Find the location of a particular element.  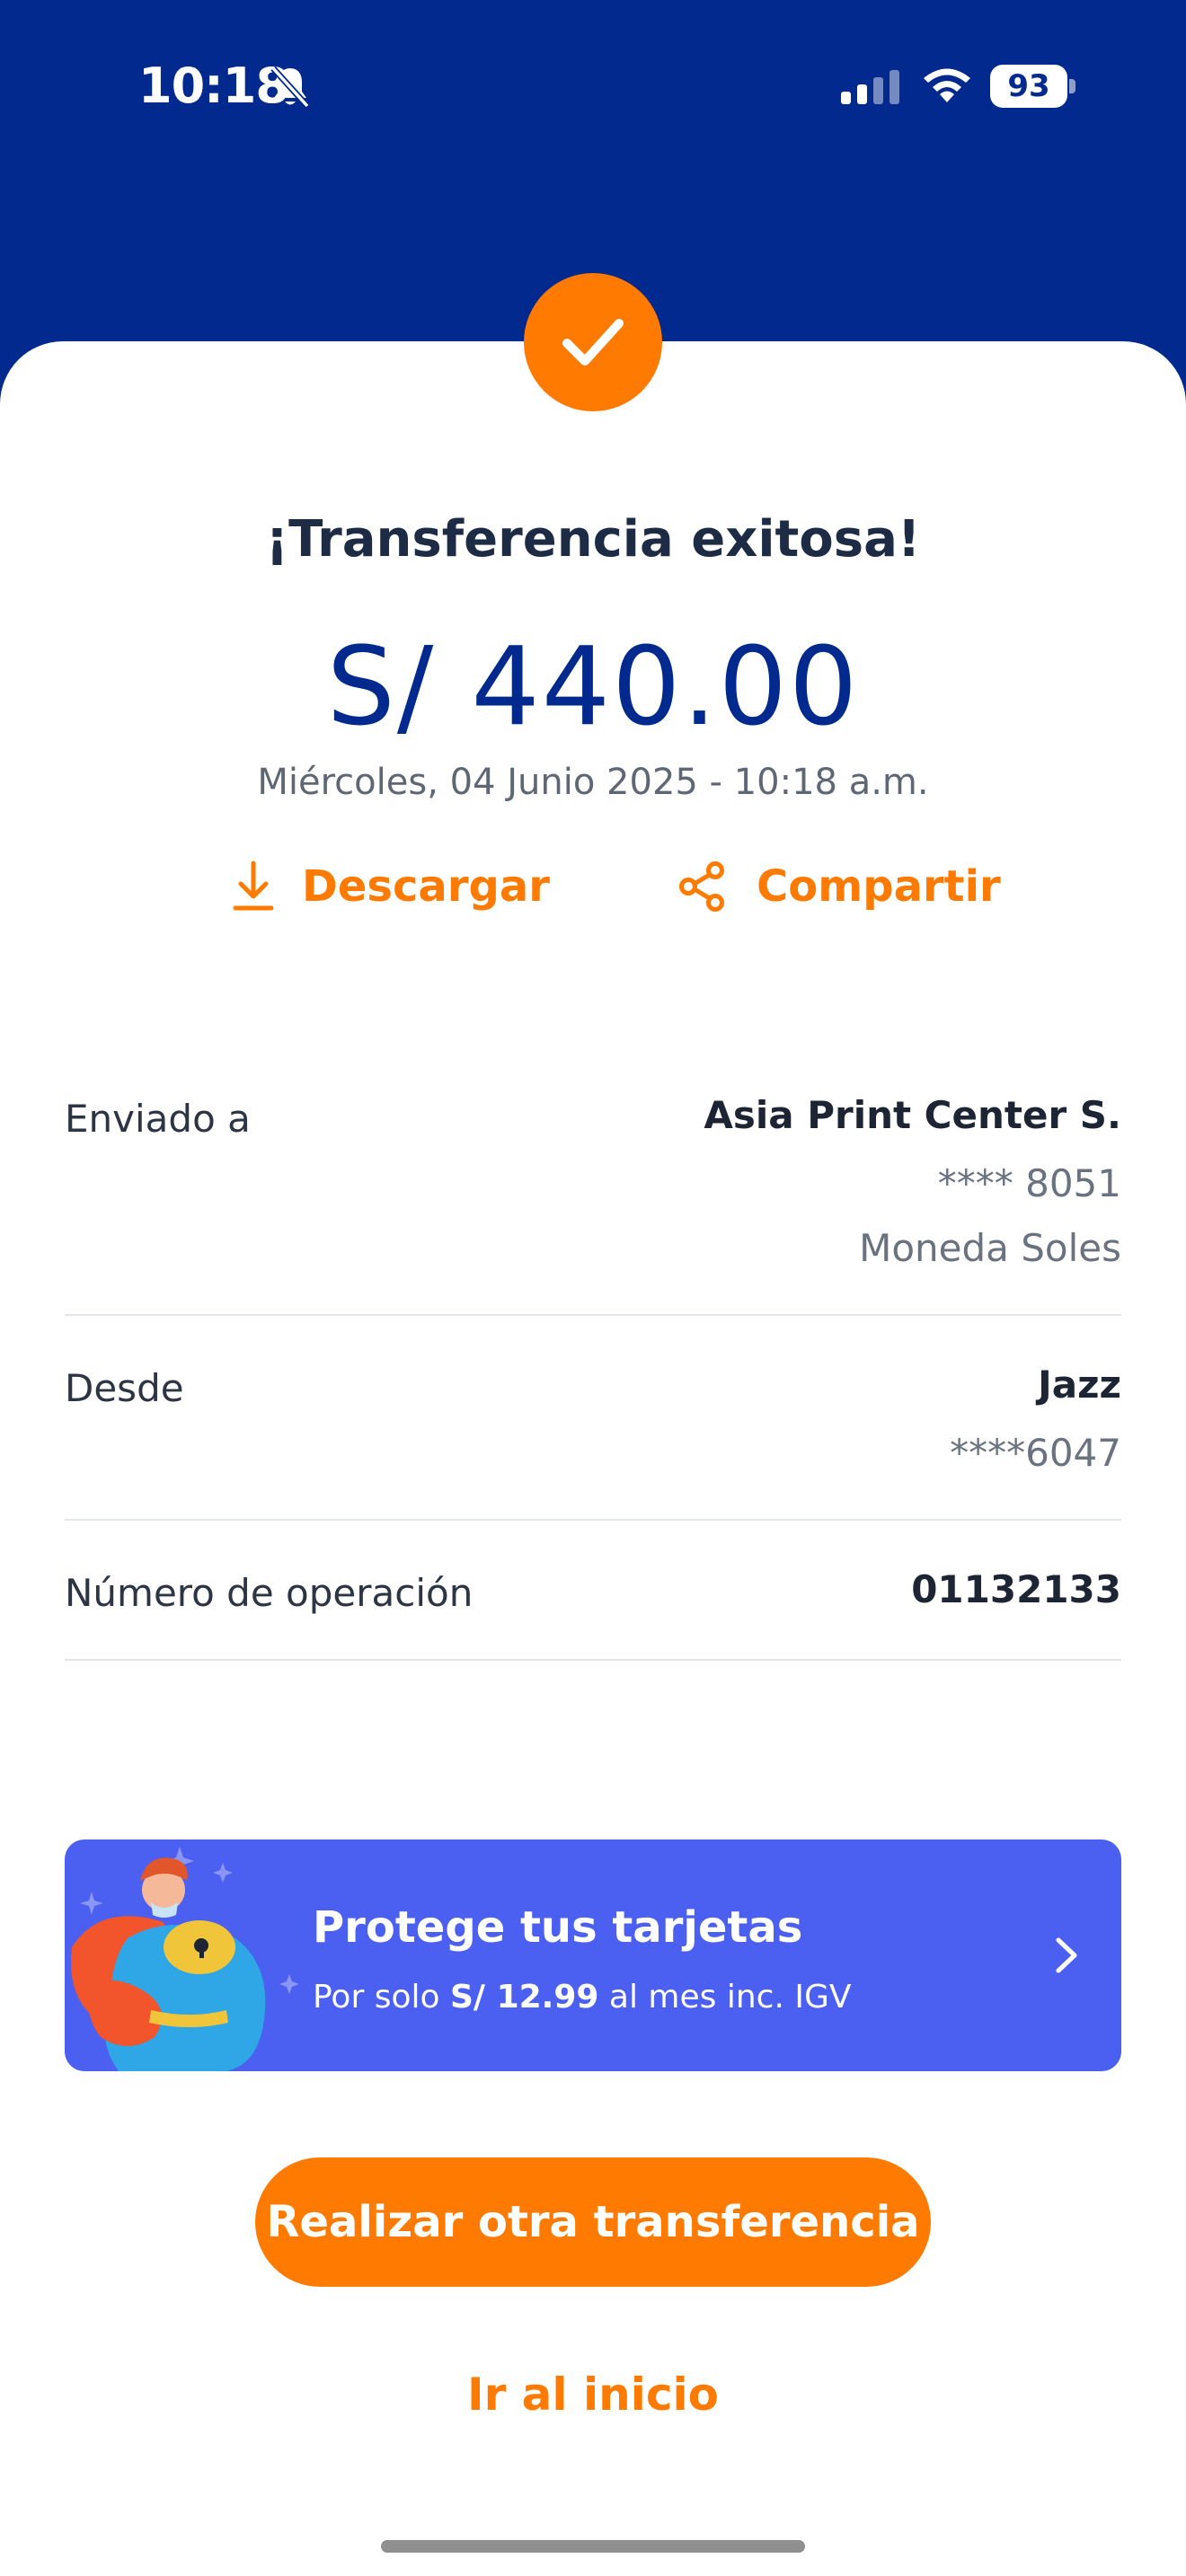

home-indicator is located at coordinates (593, 2546).